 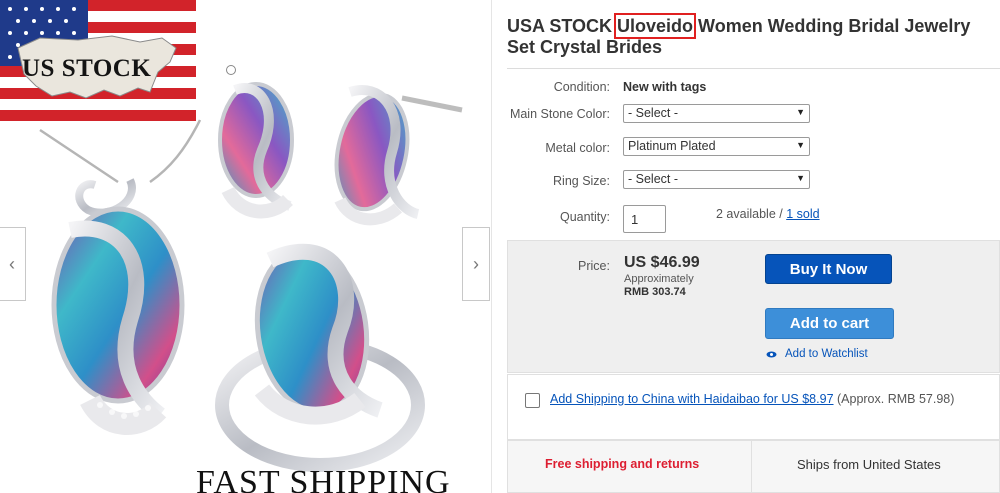 I want to click on price-approx-label: Approximately, so click(x=659, y=279).